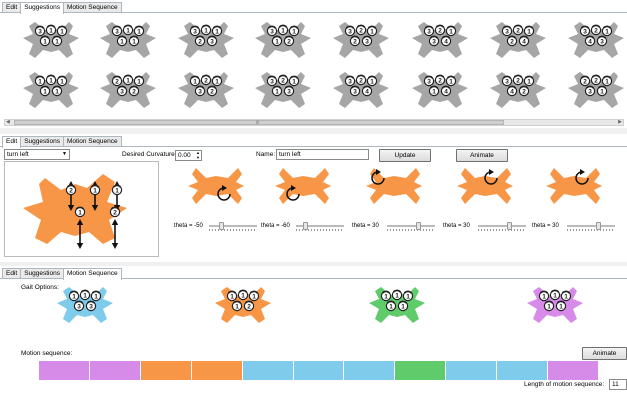  What do you see at coordinates (604, 353) in the screenshot?
I see `animate-sequence-button: Animate` at bounding box center [604, 353].